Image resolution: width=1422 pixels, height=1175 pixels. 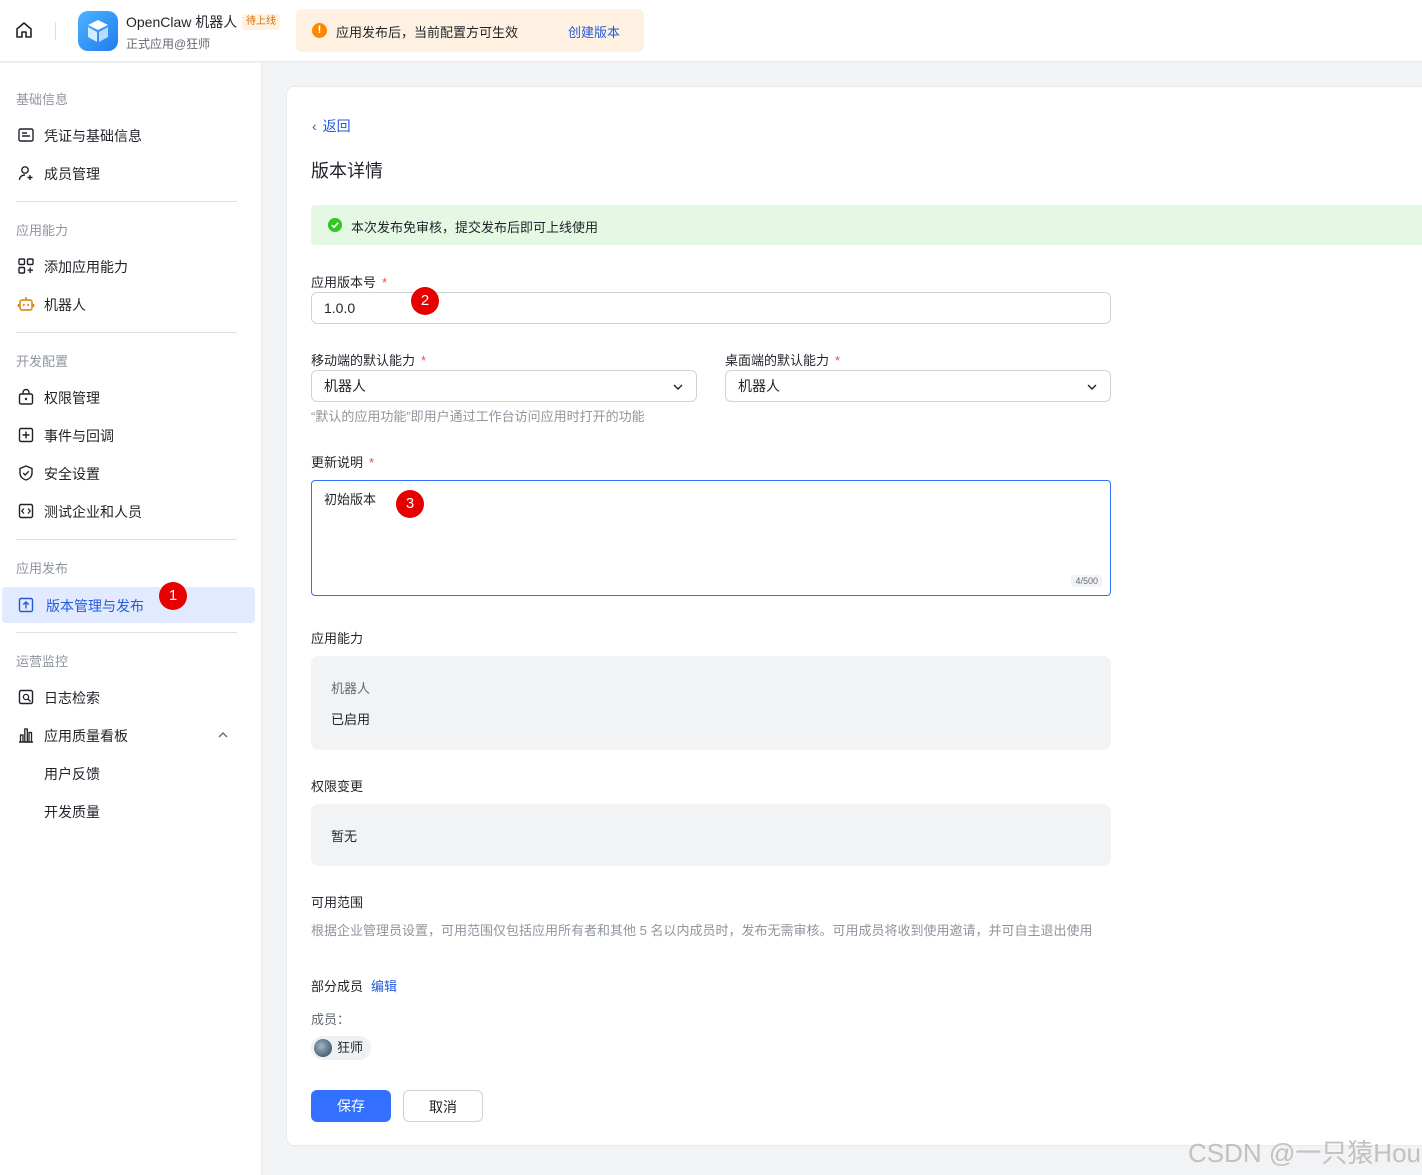 What do you see at coordinates (350, 1047) in the screenshot?
I see `member-name: 狂师` at bounding box center [350, 1047].